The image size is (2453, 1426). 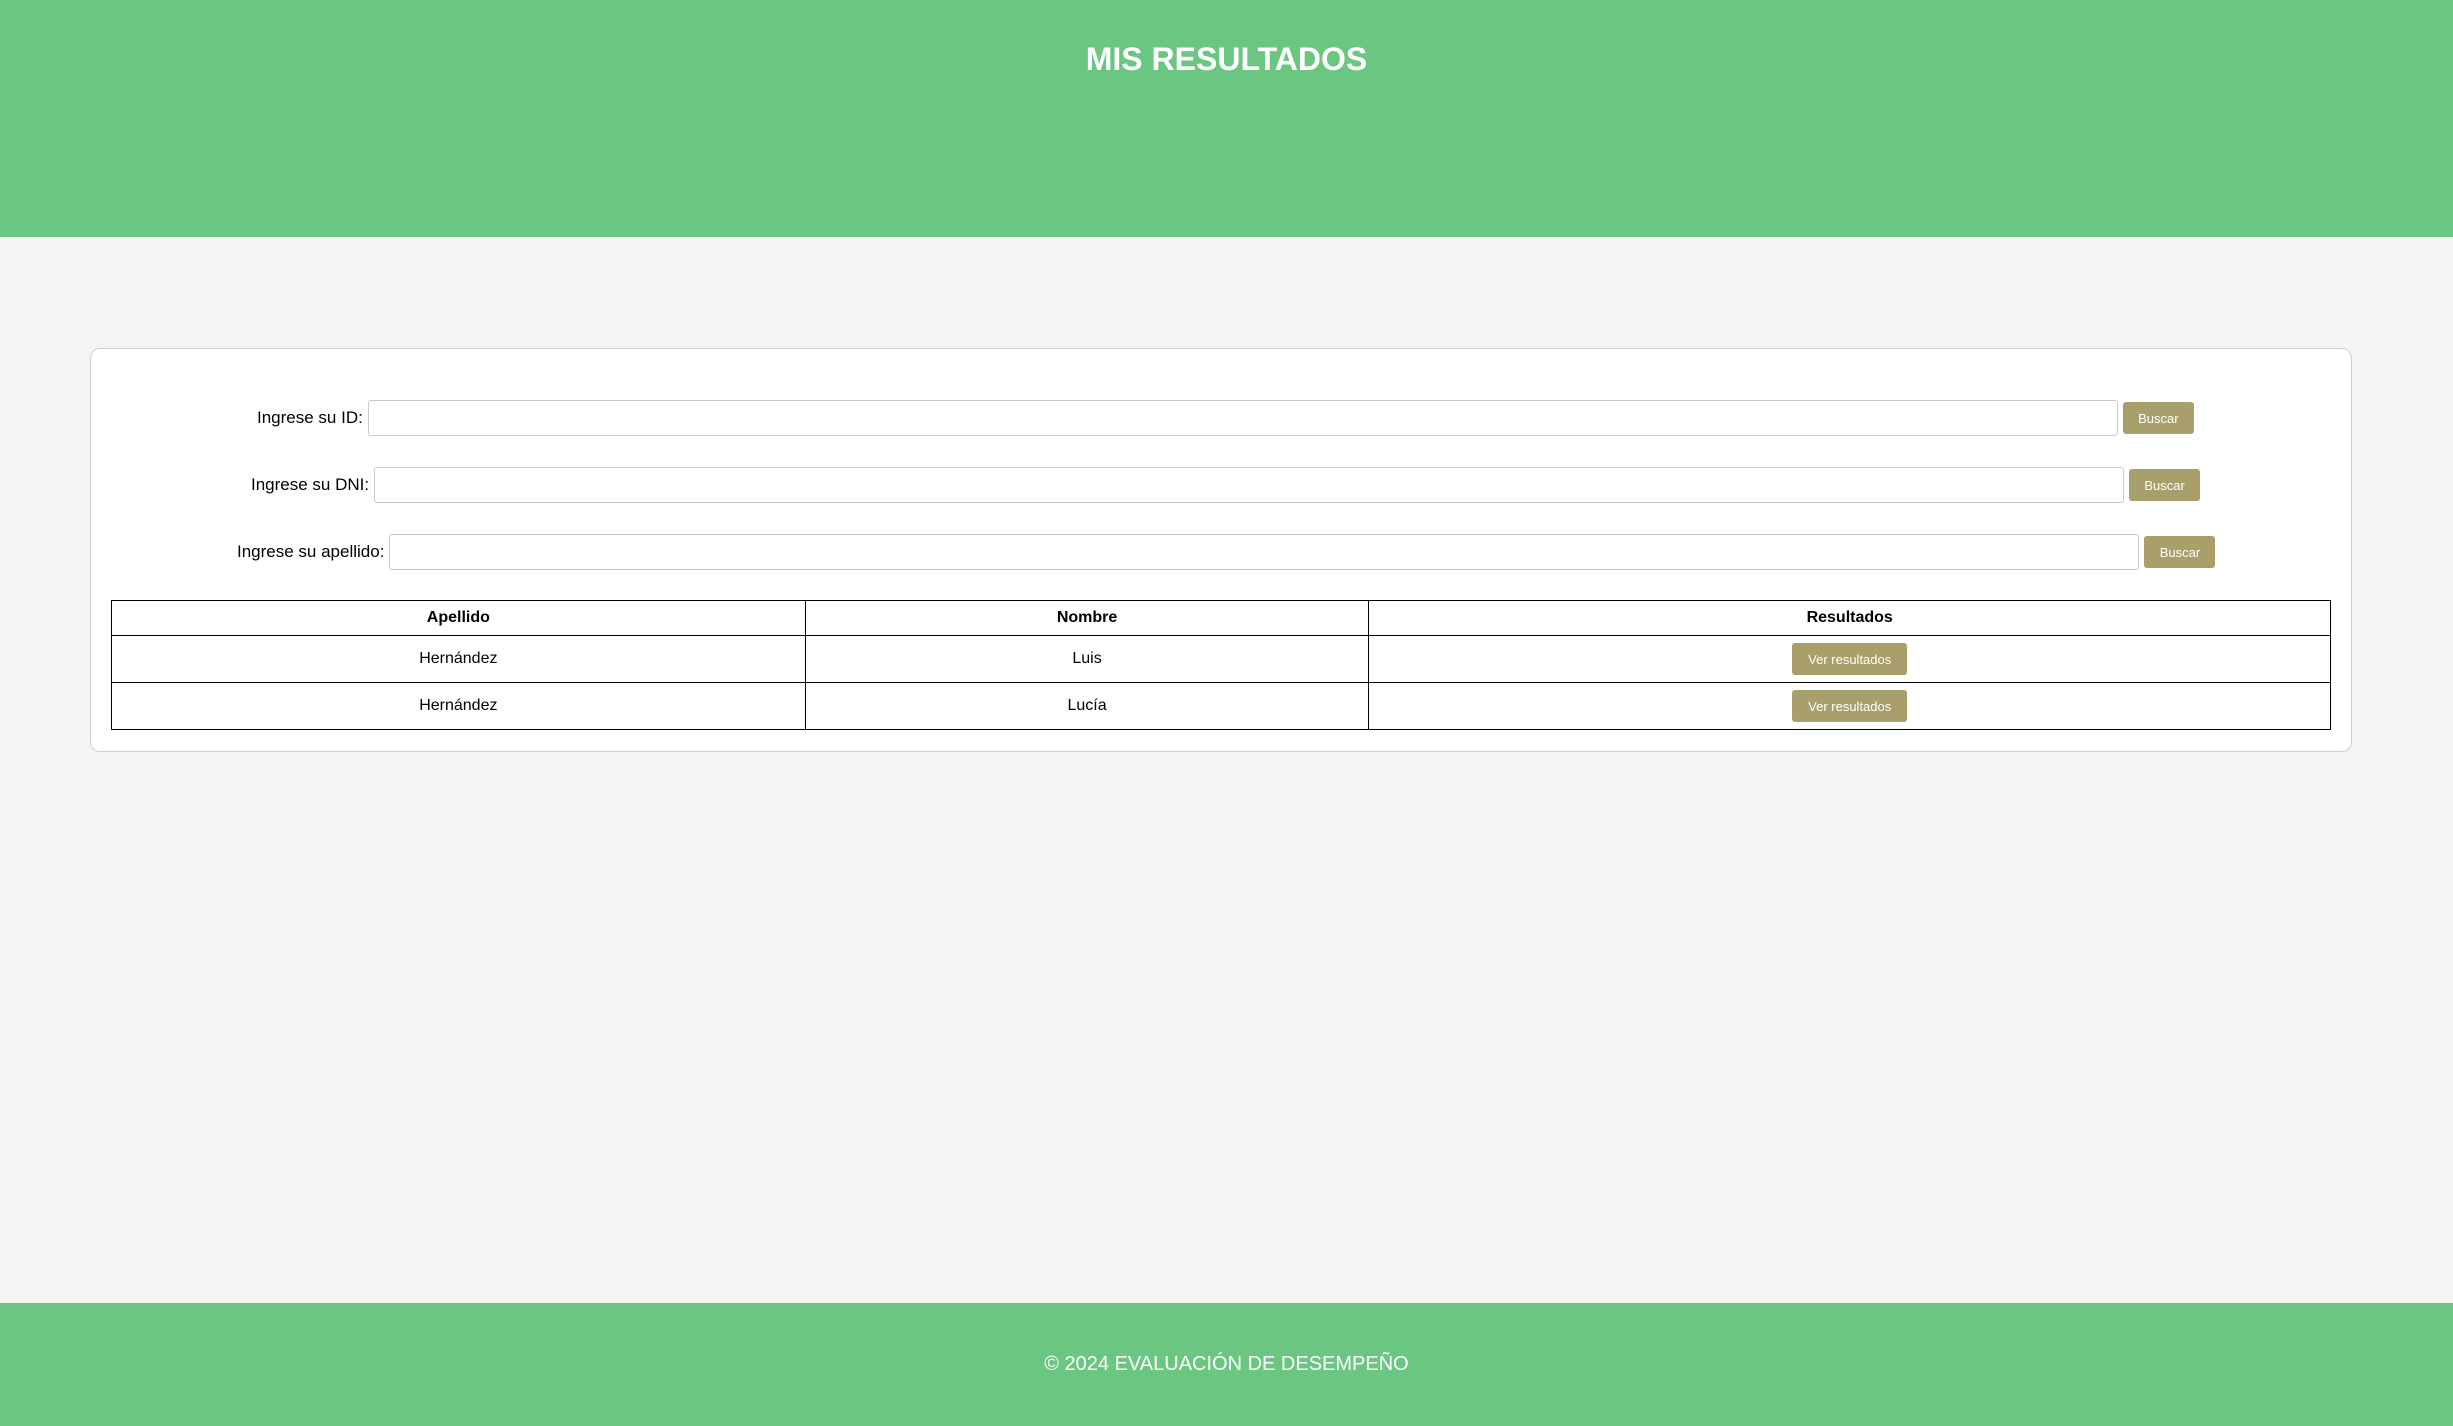 I want to click on search-apellido-row: Ingrese su apellido: Buscar, so click(x=1226, y=552).